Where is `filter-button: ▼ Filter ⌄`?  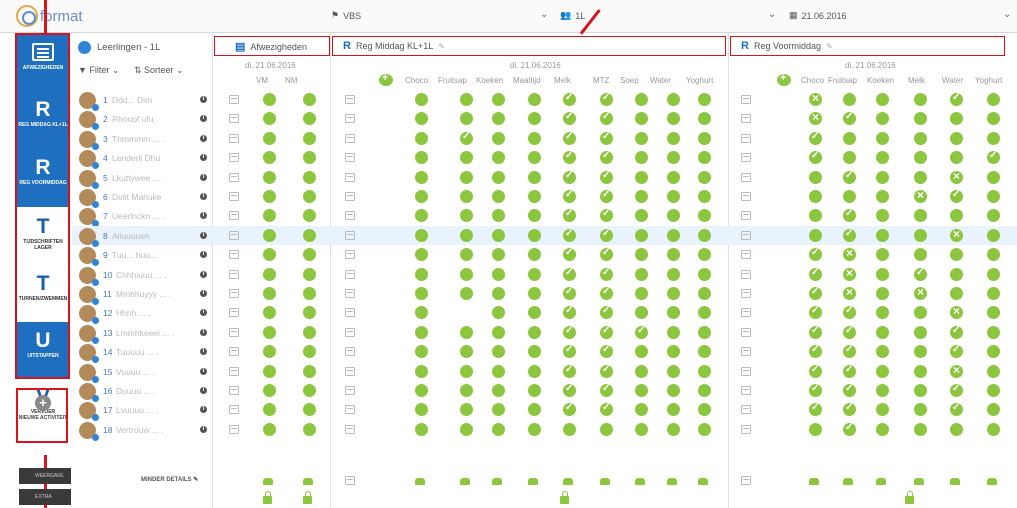 filter-button: ▼ Filter ⌄ is located at coordinates (98, 70).